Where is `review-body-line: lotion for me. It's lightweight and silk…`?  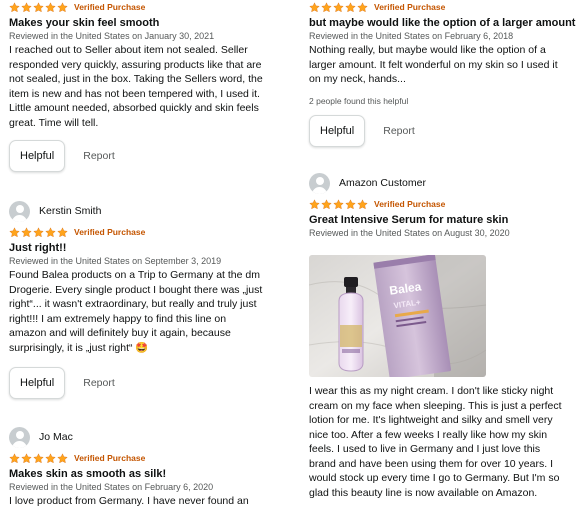 review-body-line: lotion for me. It's lightweight and silk… is located at coordinates (431, 420).